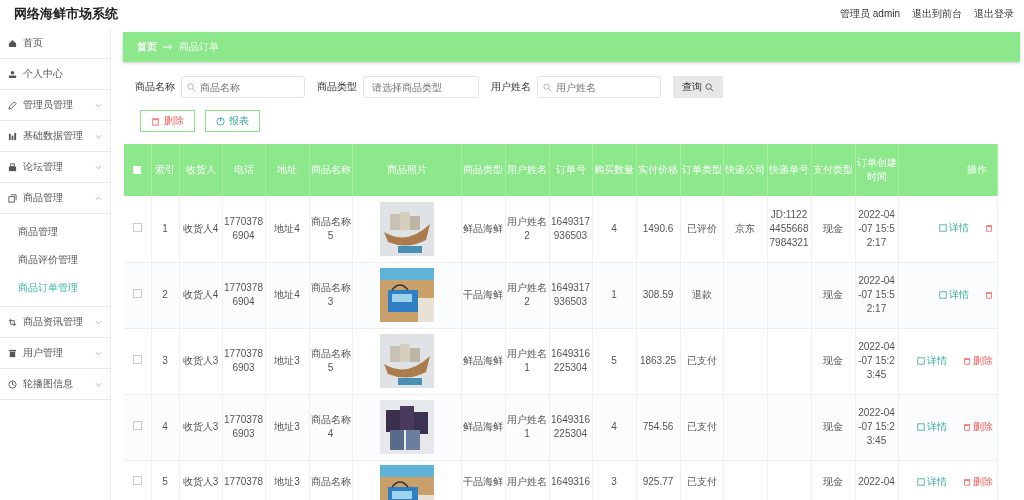  I want to click on sidebar-item: 用户管理, so click(55, 353).